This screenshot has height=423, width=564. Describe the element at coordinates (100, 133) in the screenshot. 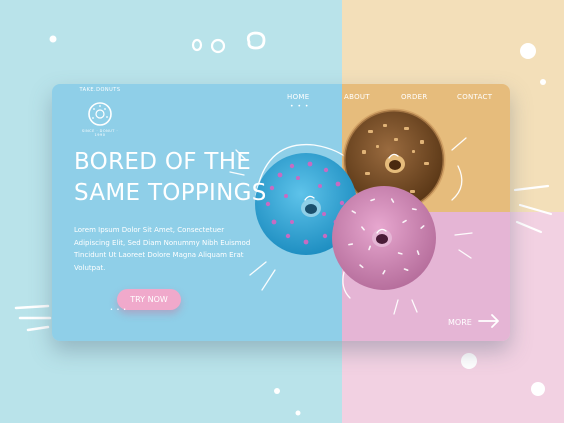

I see `logo-subtitle: SINCE · DONUT · 1990` at that location.